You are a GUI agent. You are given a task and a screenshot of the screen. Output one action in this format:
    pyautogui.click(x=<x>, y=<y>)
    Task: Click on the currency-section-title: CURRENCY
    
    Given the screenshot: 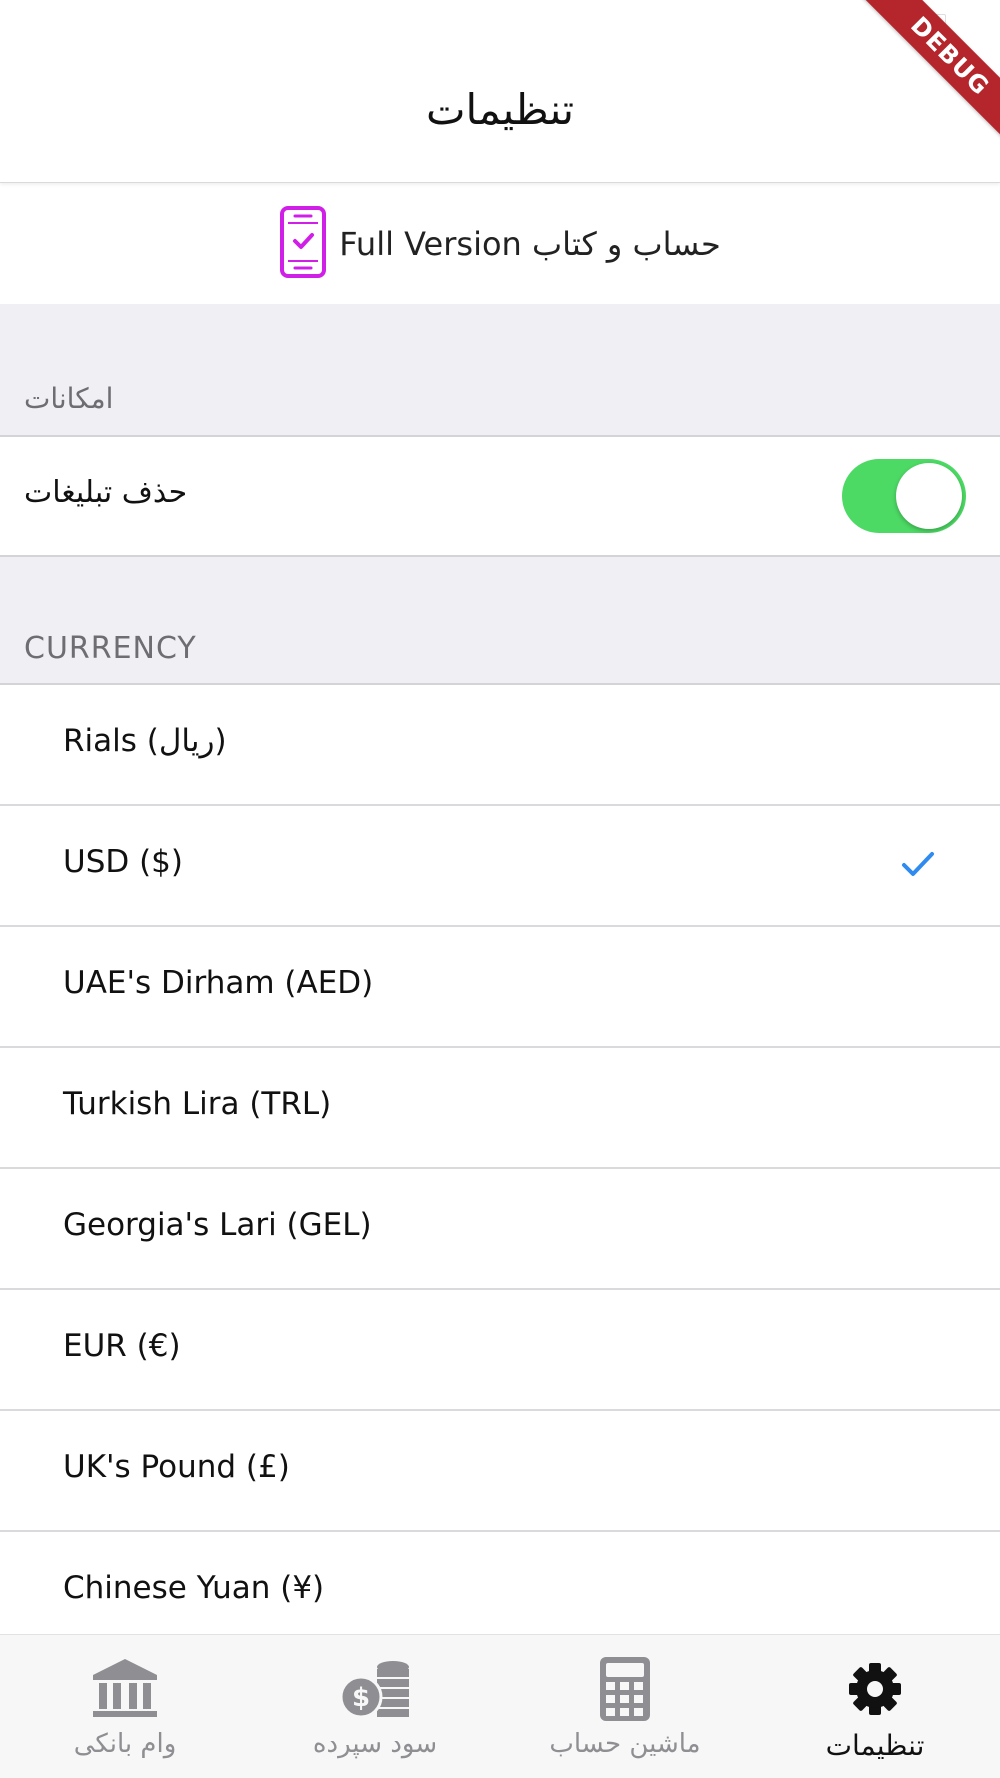 What is the action you would take?
    pyautogui.click(x=110, y=648)
    